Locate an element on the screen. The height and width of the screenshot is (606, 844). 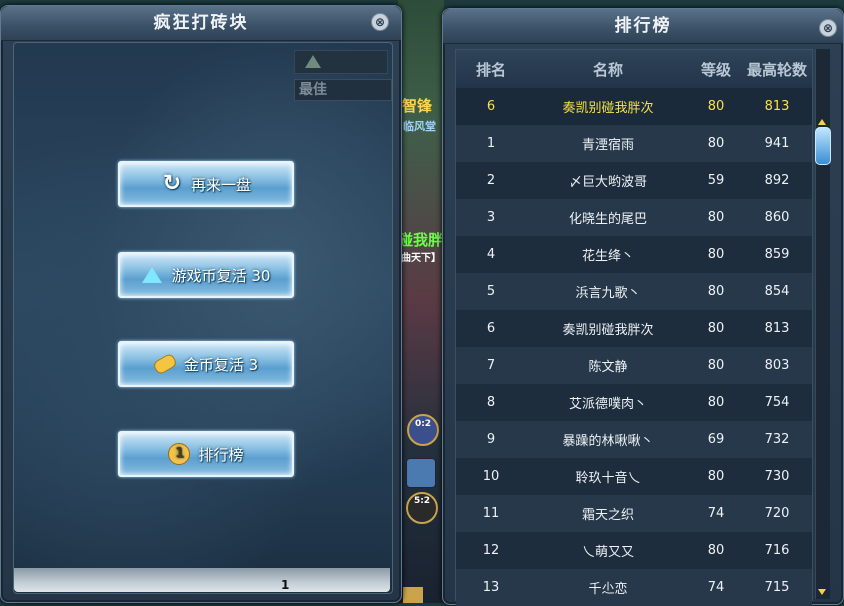
table-row: 13 千尐恋 74 715 is located at coordinates (634, 587).